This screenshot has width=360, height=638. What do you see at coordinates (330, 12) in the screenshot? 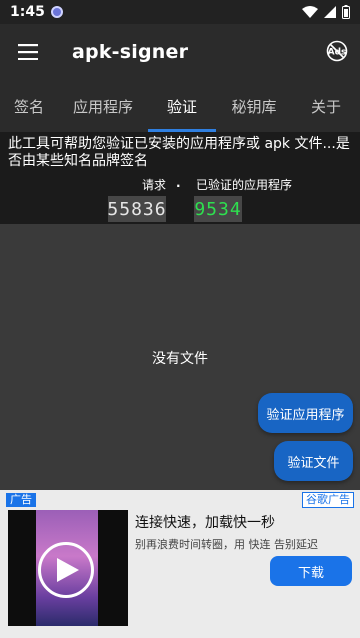
I see `signal-icon` at bounding box center [330, 12].